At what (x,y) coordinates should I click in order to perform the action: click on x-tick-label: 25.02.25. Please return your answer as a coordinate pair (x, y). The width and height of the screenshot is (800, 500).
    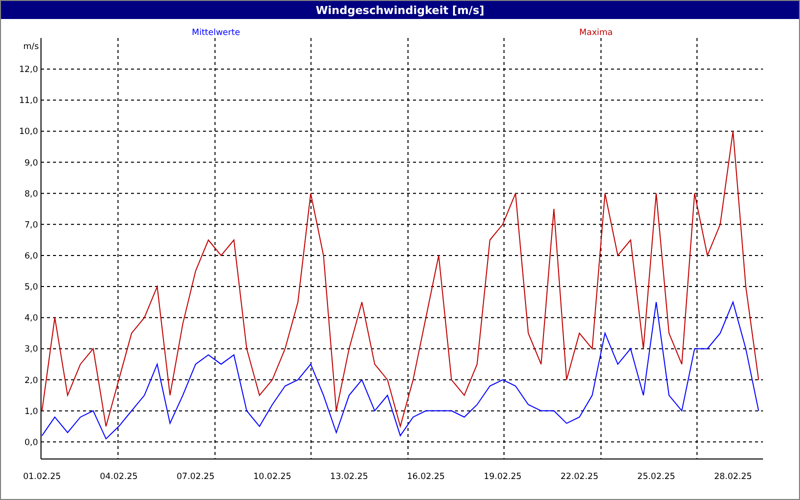
    Looking at the image, I should click on (656, 477).